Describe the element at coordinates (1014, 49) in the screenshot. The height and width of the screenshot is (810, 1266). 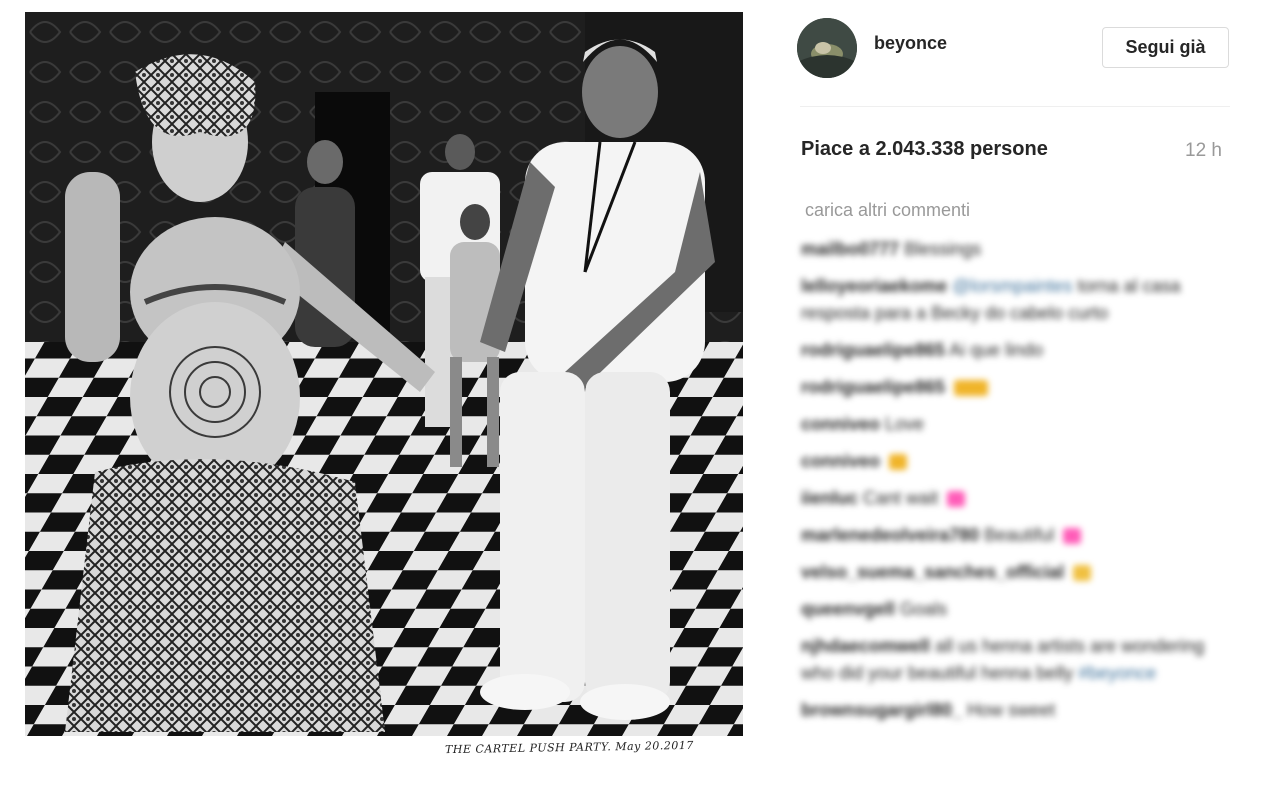
I see `post-header: beyonce Segui già` at that location.